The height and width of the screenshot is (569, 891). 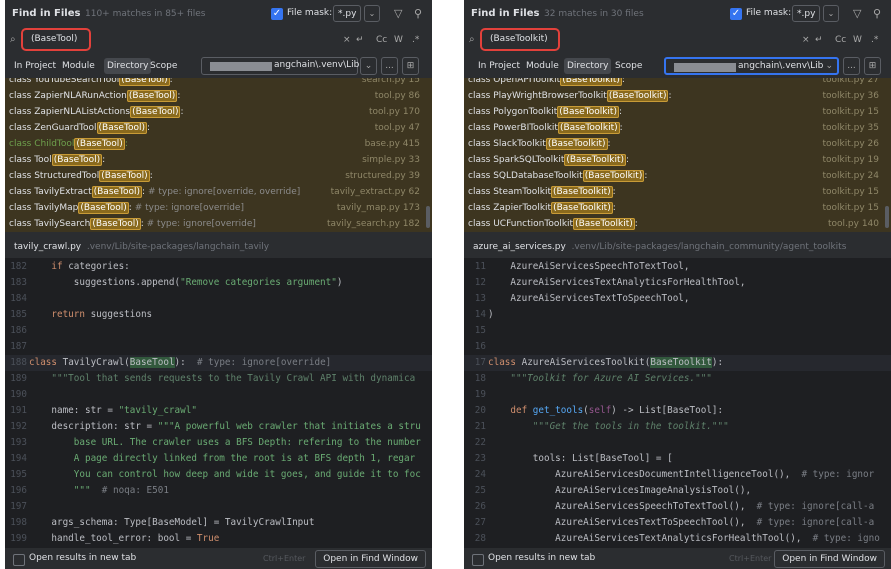 What do you see at coordinates (214, 144) in the screenshot?
I see `result-row: class ChildTool (BaseTool): base.py 415` at bounding box center [214, 144].